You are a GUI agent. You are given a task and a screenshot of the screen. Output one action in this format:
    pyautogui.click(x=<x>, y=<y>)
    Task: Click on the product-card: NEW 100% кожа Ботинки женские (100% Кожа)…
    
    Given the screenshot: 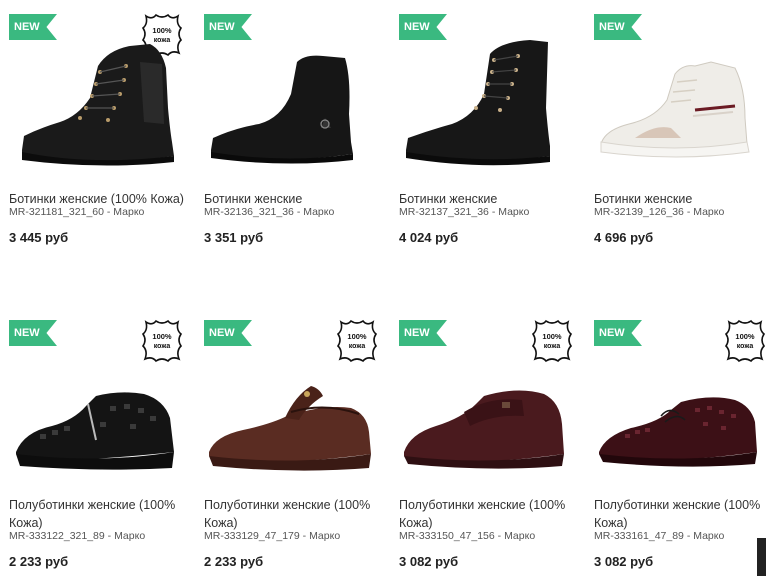 What is the action you would take?
    pyautogui.click(x=95, y=145)
    